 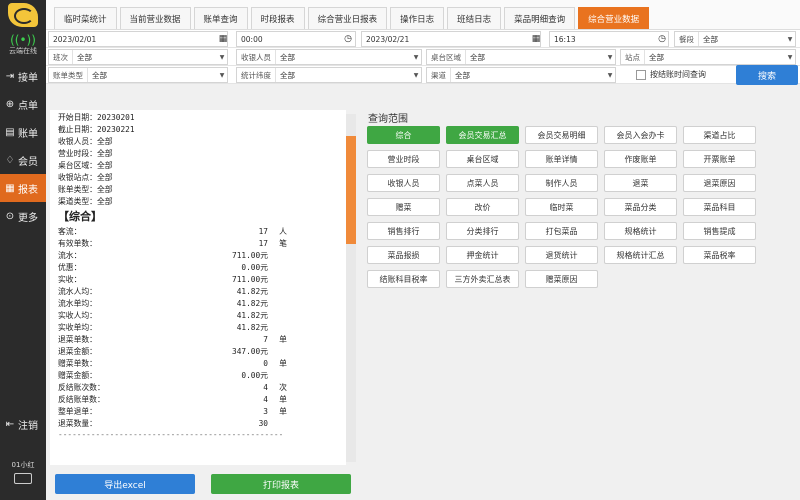 What do you see at coordinates (138, 39) in the screenshot?
I see `start-date-input: 2023/02/01` at bounding box center [138, 39].